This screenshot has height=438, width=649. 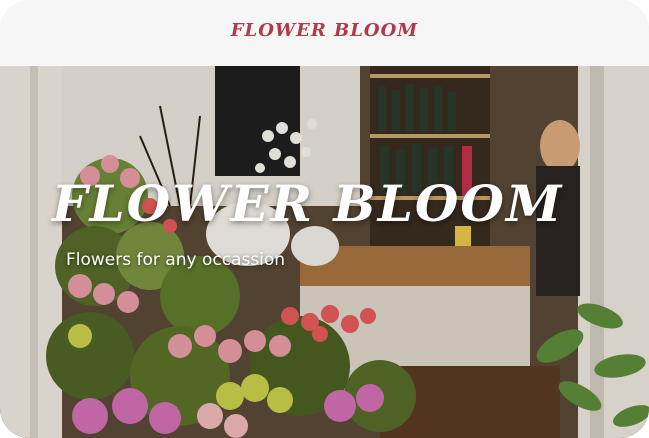 I want to click on hero-subtitle: Flowers for any occassion, so click(x=176, y=260).